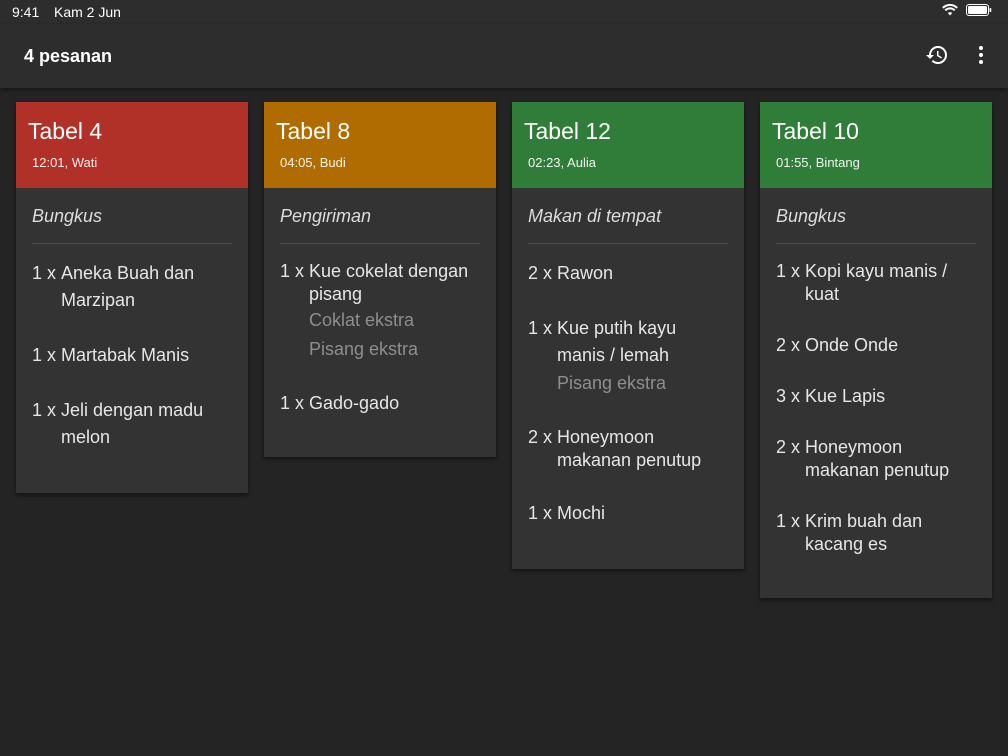  I want to click on item-name: Rawon, so click(585, 273).